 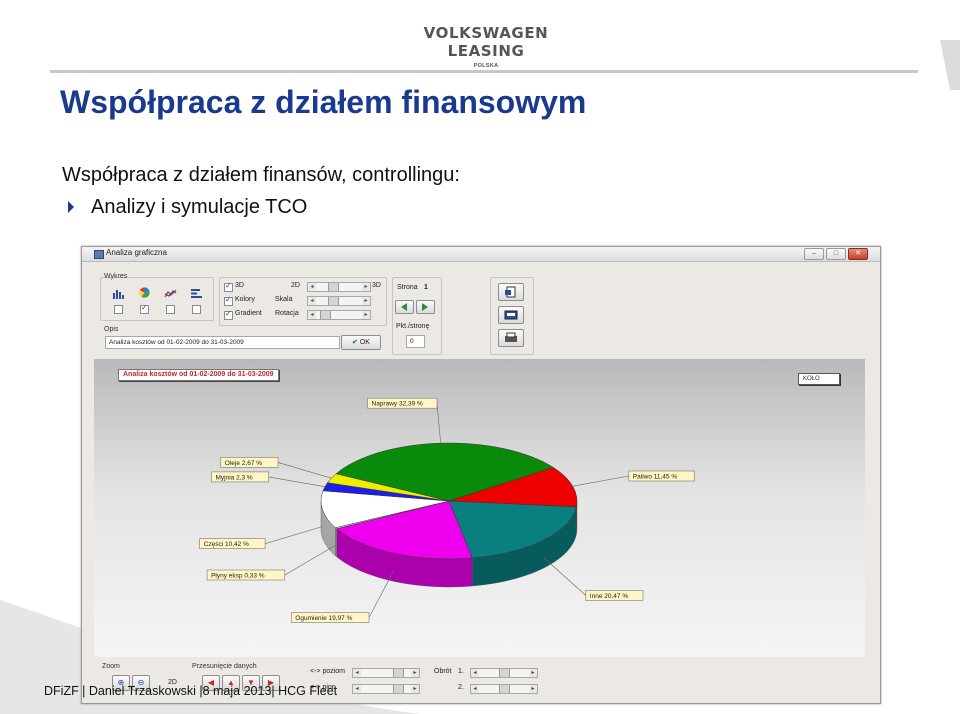 I want to click on pie-chart-checkbox, so click(x=144, y=308).